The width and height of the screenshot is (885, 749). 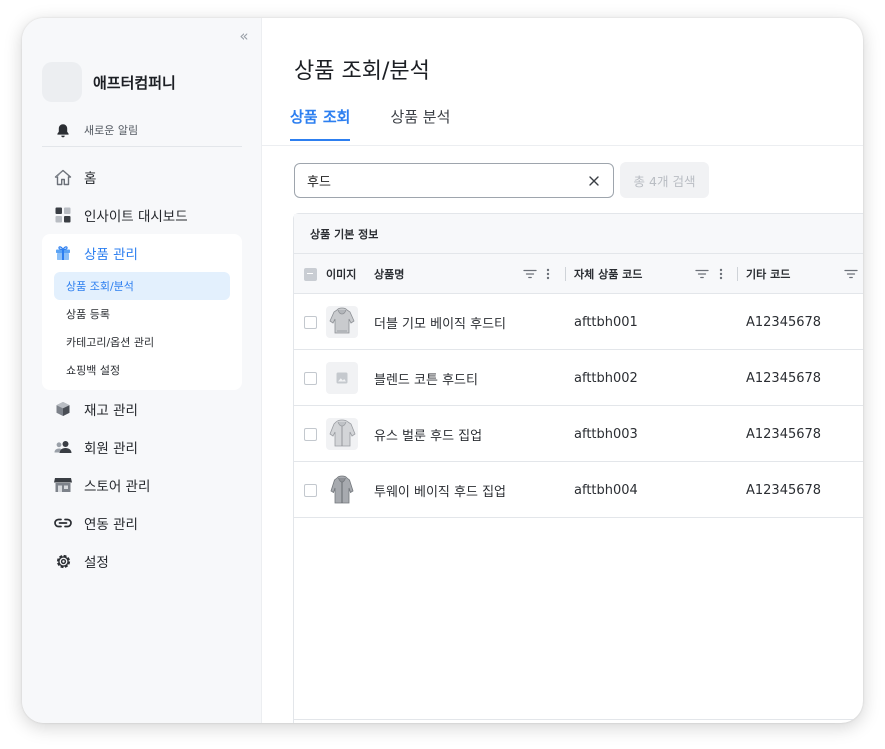 I want to click on sidebar-item-label: 연동 관리, so click(x=111, y=525).